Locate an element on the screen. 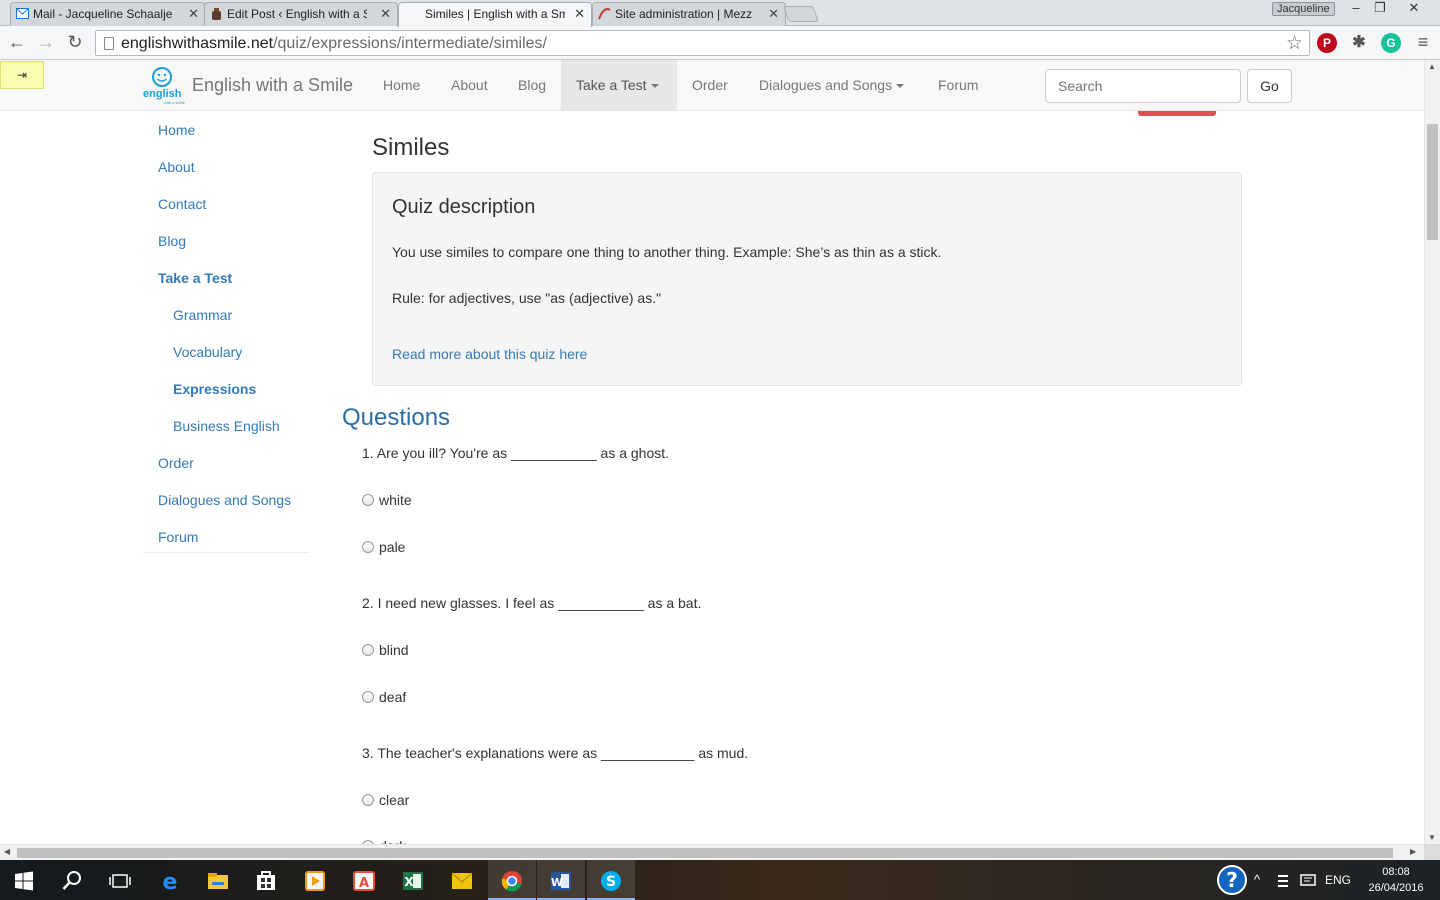 The height and width of the screenshot is (900, 1440). search-go-button: Go is located at coordinates (1269, 86).